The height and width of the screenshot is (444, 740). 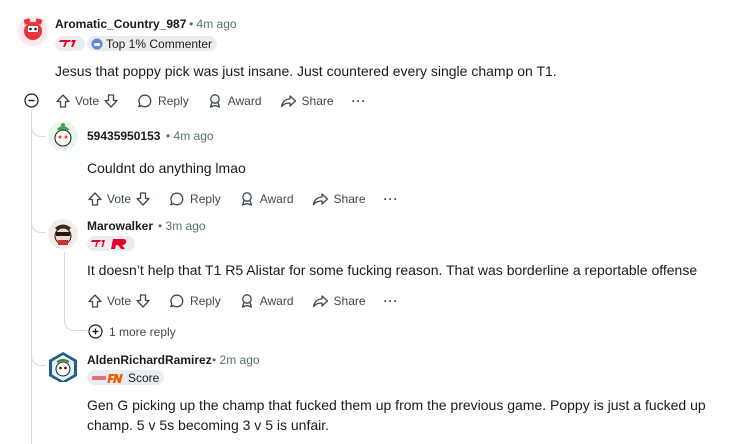 I want to click on t1-logo-icon, so click(x=67, y=43).